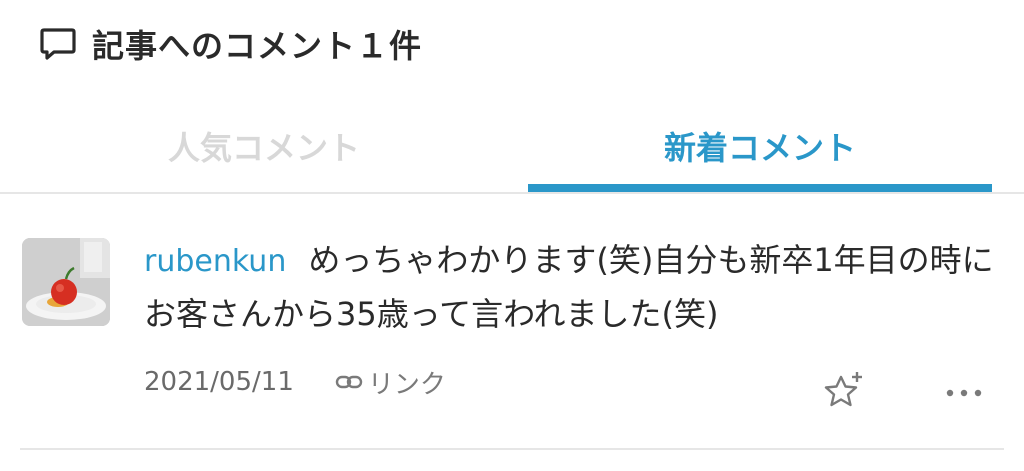 The height and width of the screenshot is (471, 1024). Describe the element at coordinates (257, 46) in the screenshot. I see `page-title: 記事へのコメント１件` at that location.